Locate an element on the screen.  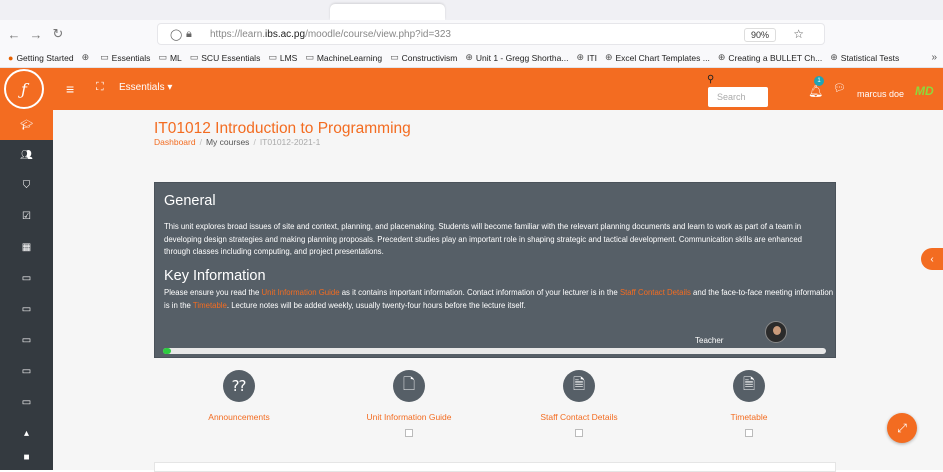
tile-label: Timetable is located at coordinates (749, 417).